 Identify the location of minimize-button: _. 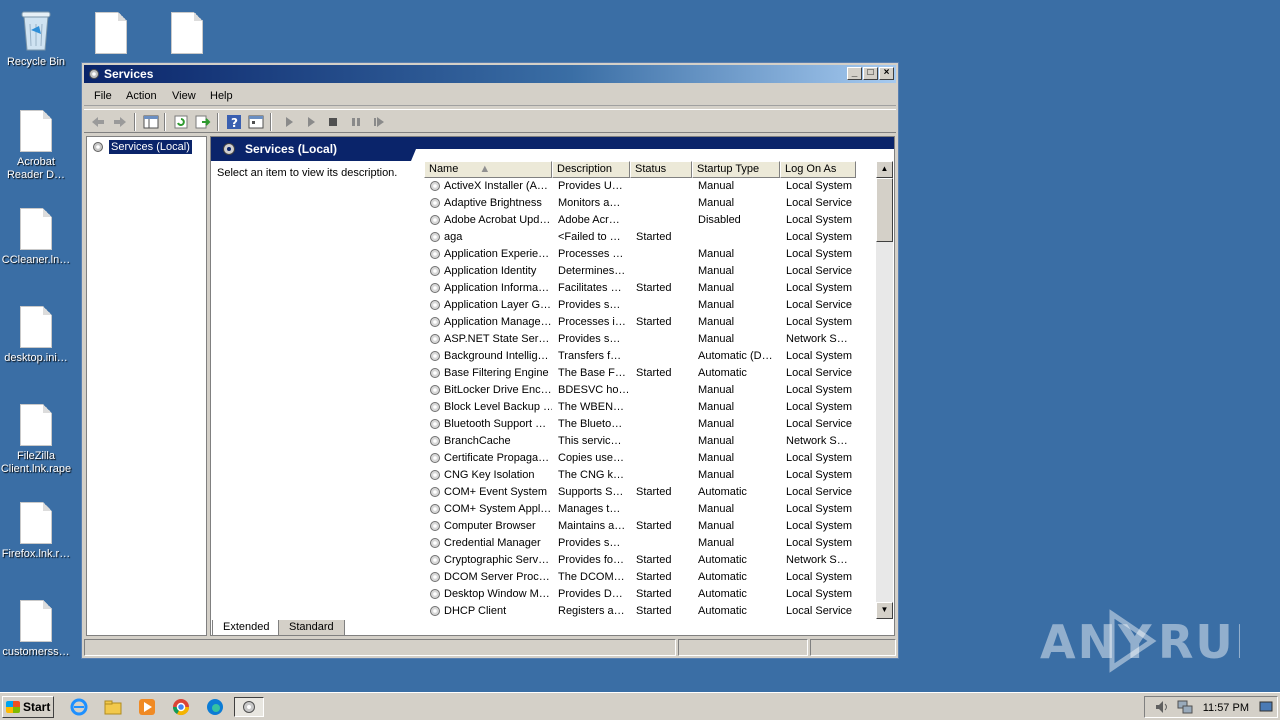
(854, 73).